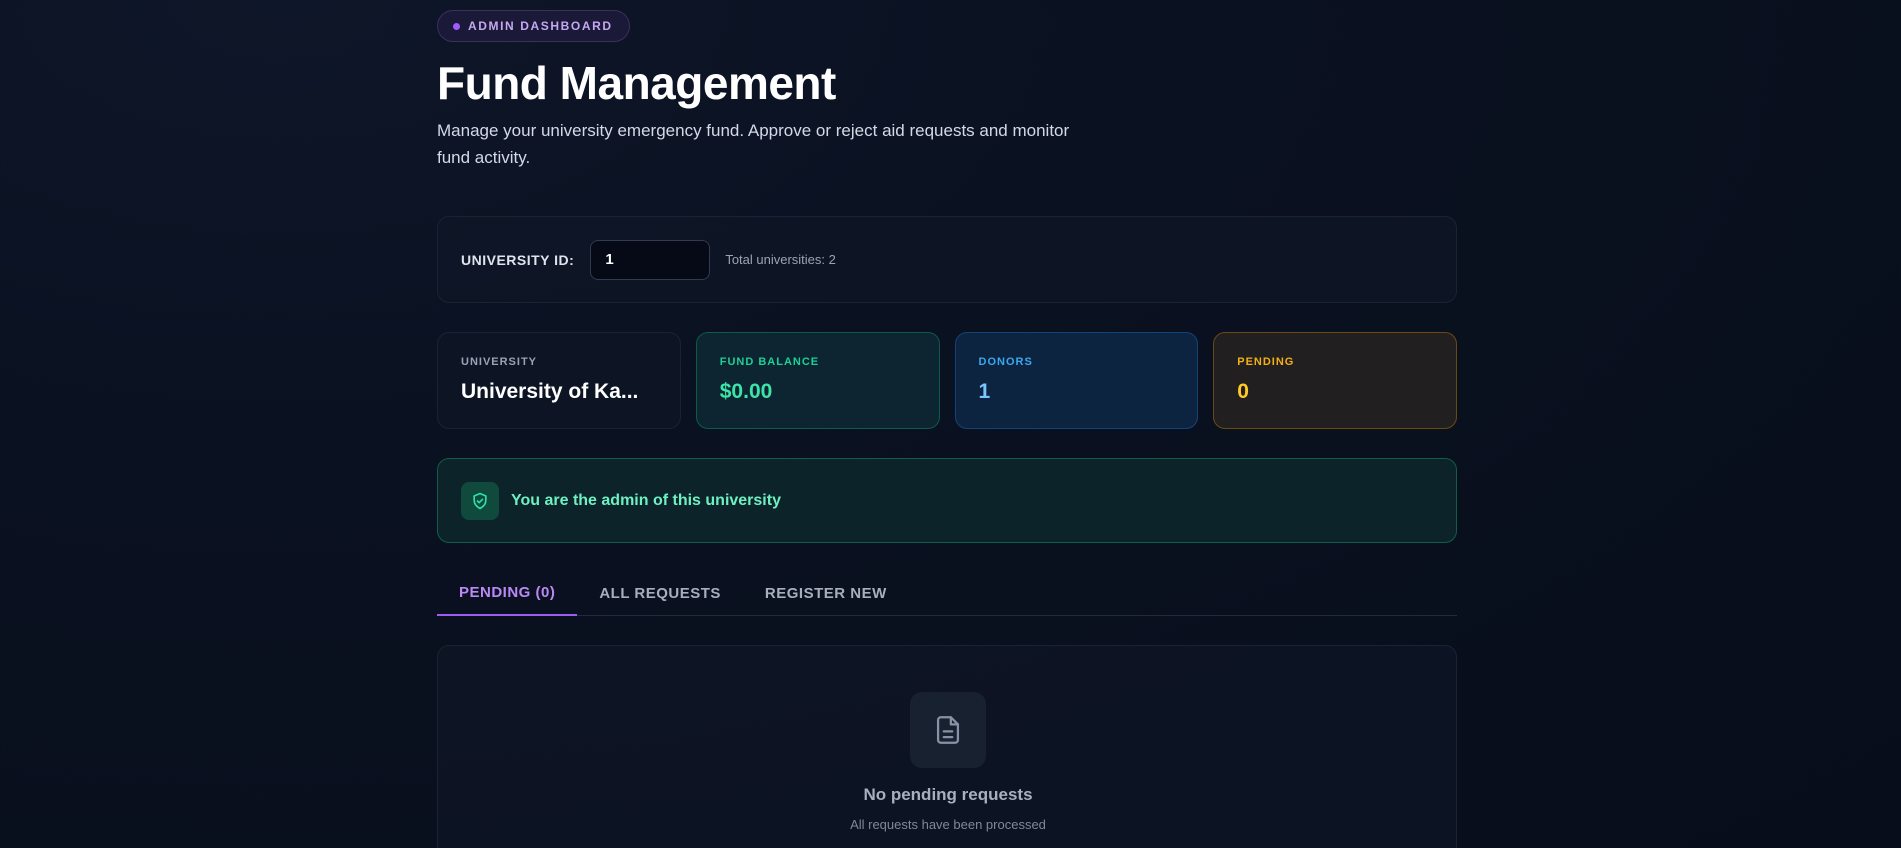  Describe the element at coordinates (480, 500) in the screenshot. I see `shield-check-icon` at that location.